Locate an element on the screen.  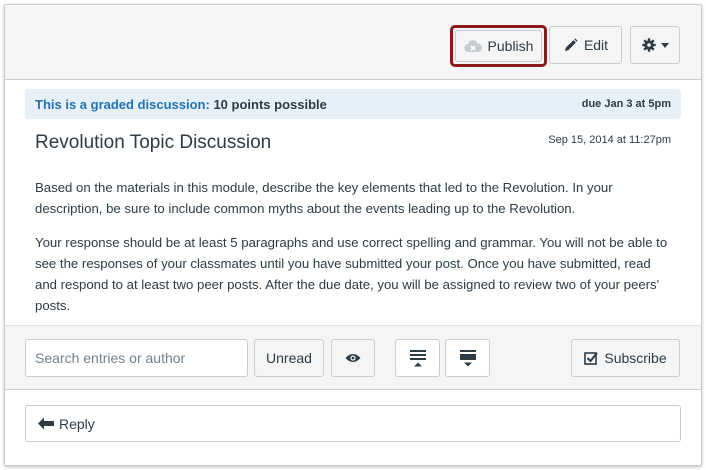
subscribe-button: Subscribe is located at coordinates (625, 358).